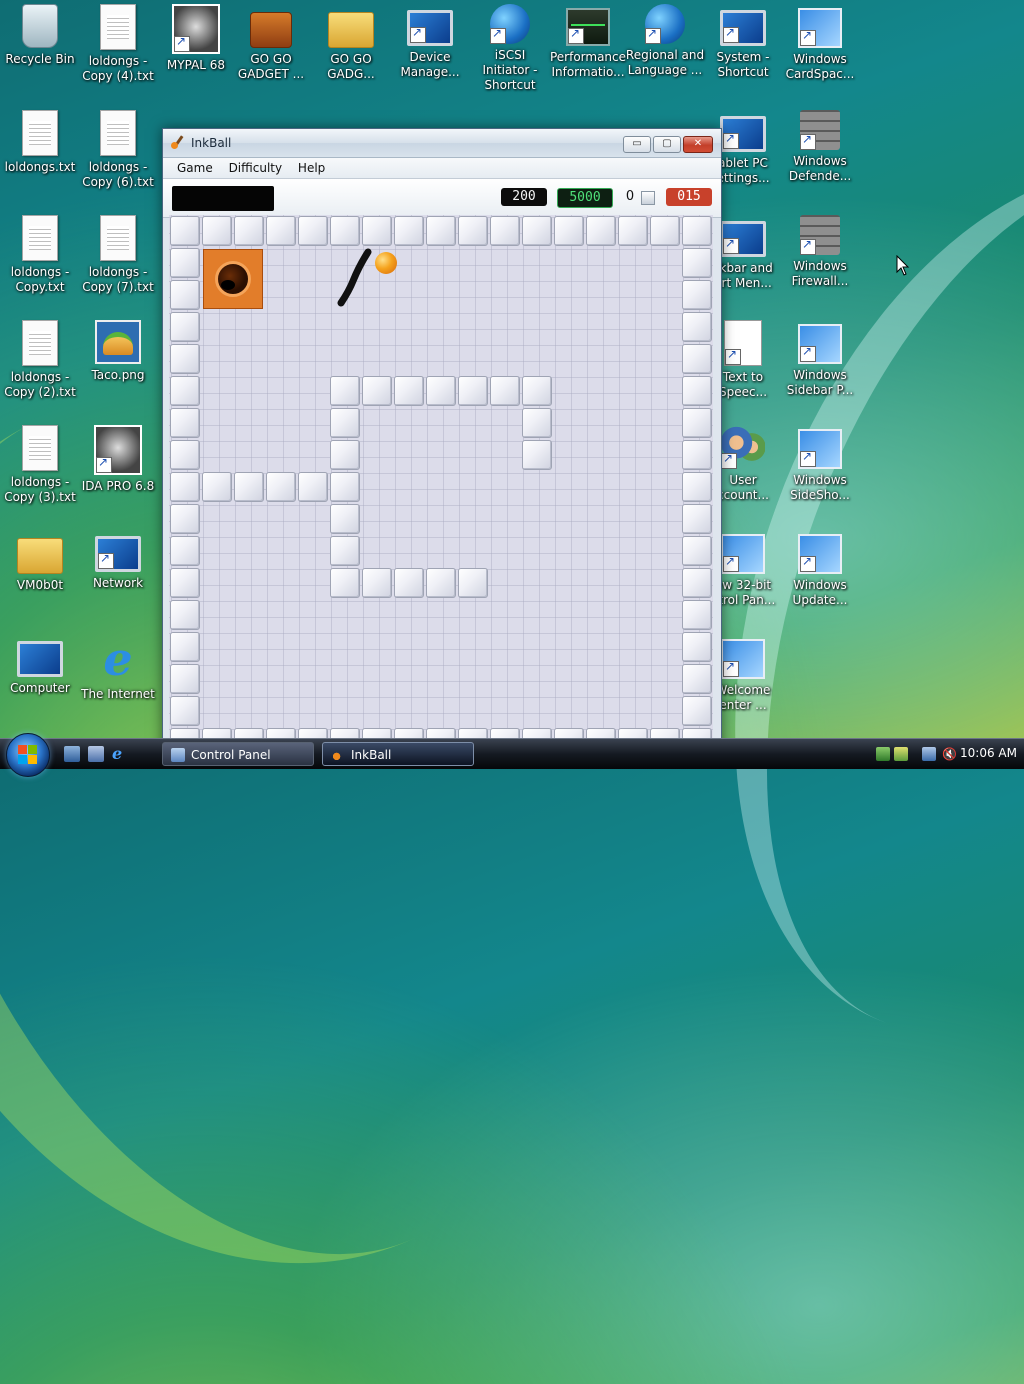  Describe the element at coordinates (118, 471) in the screenshot. I see `desktop-icon: IDA PRO 6.8` at that location.